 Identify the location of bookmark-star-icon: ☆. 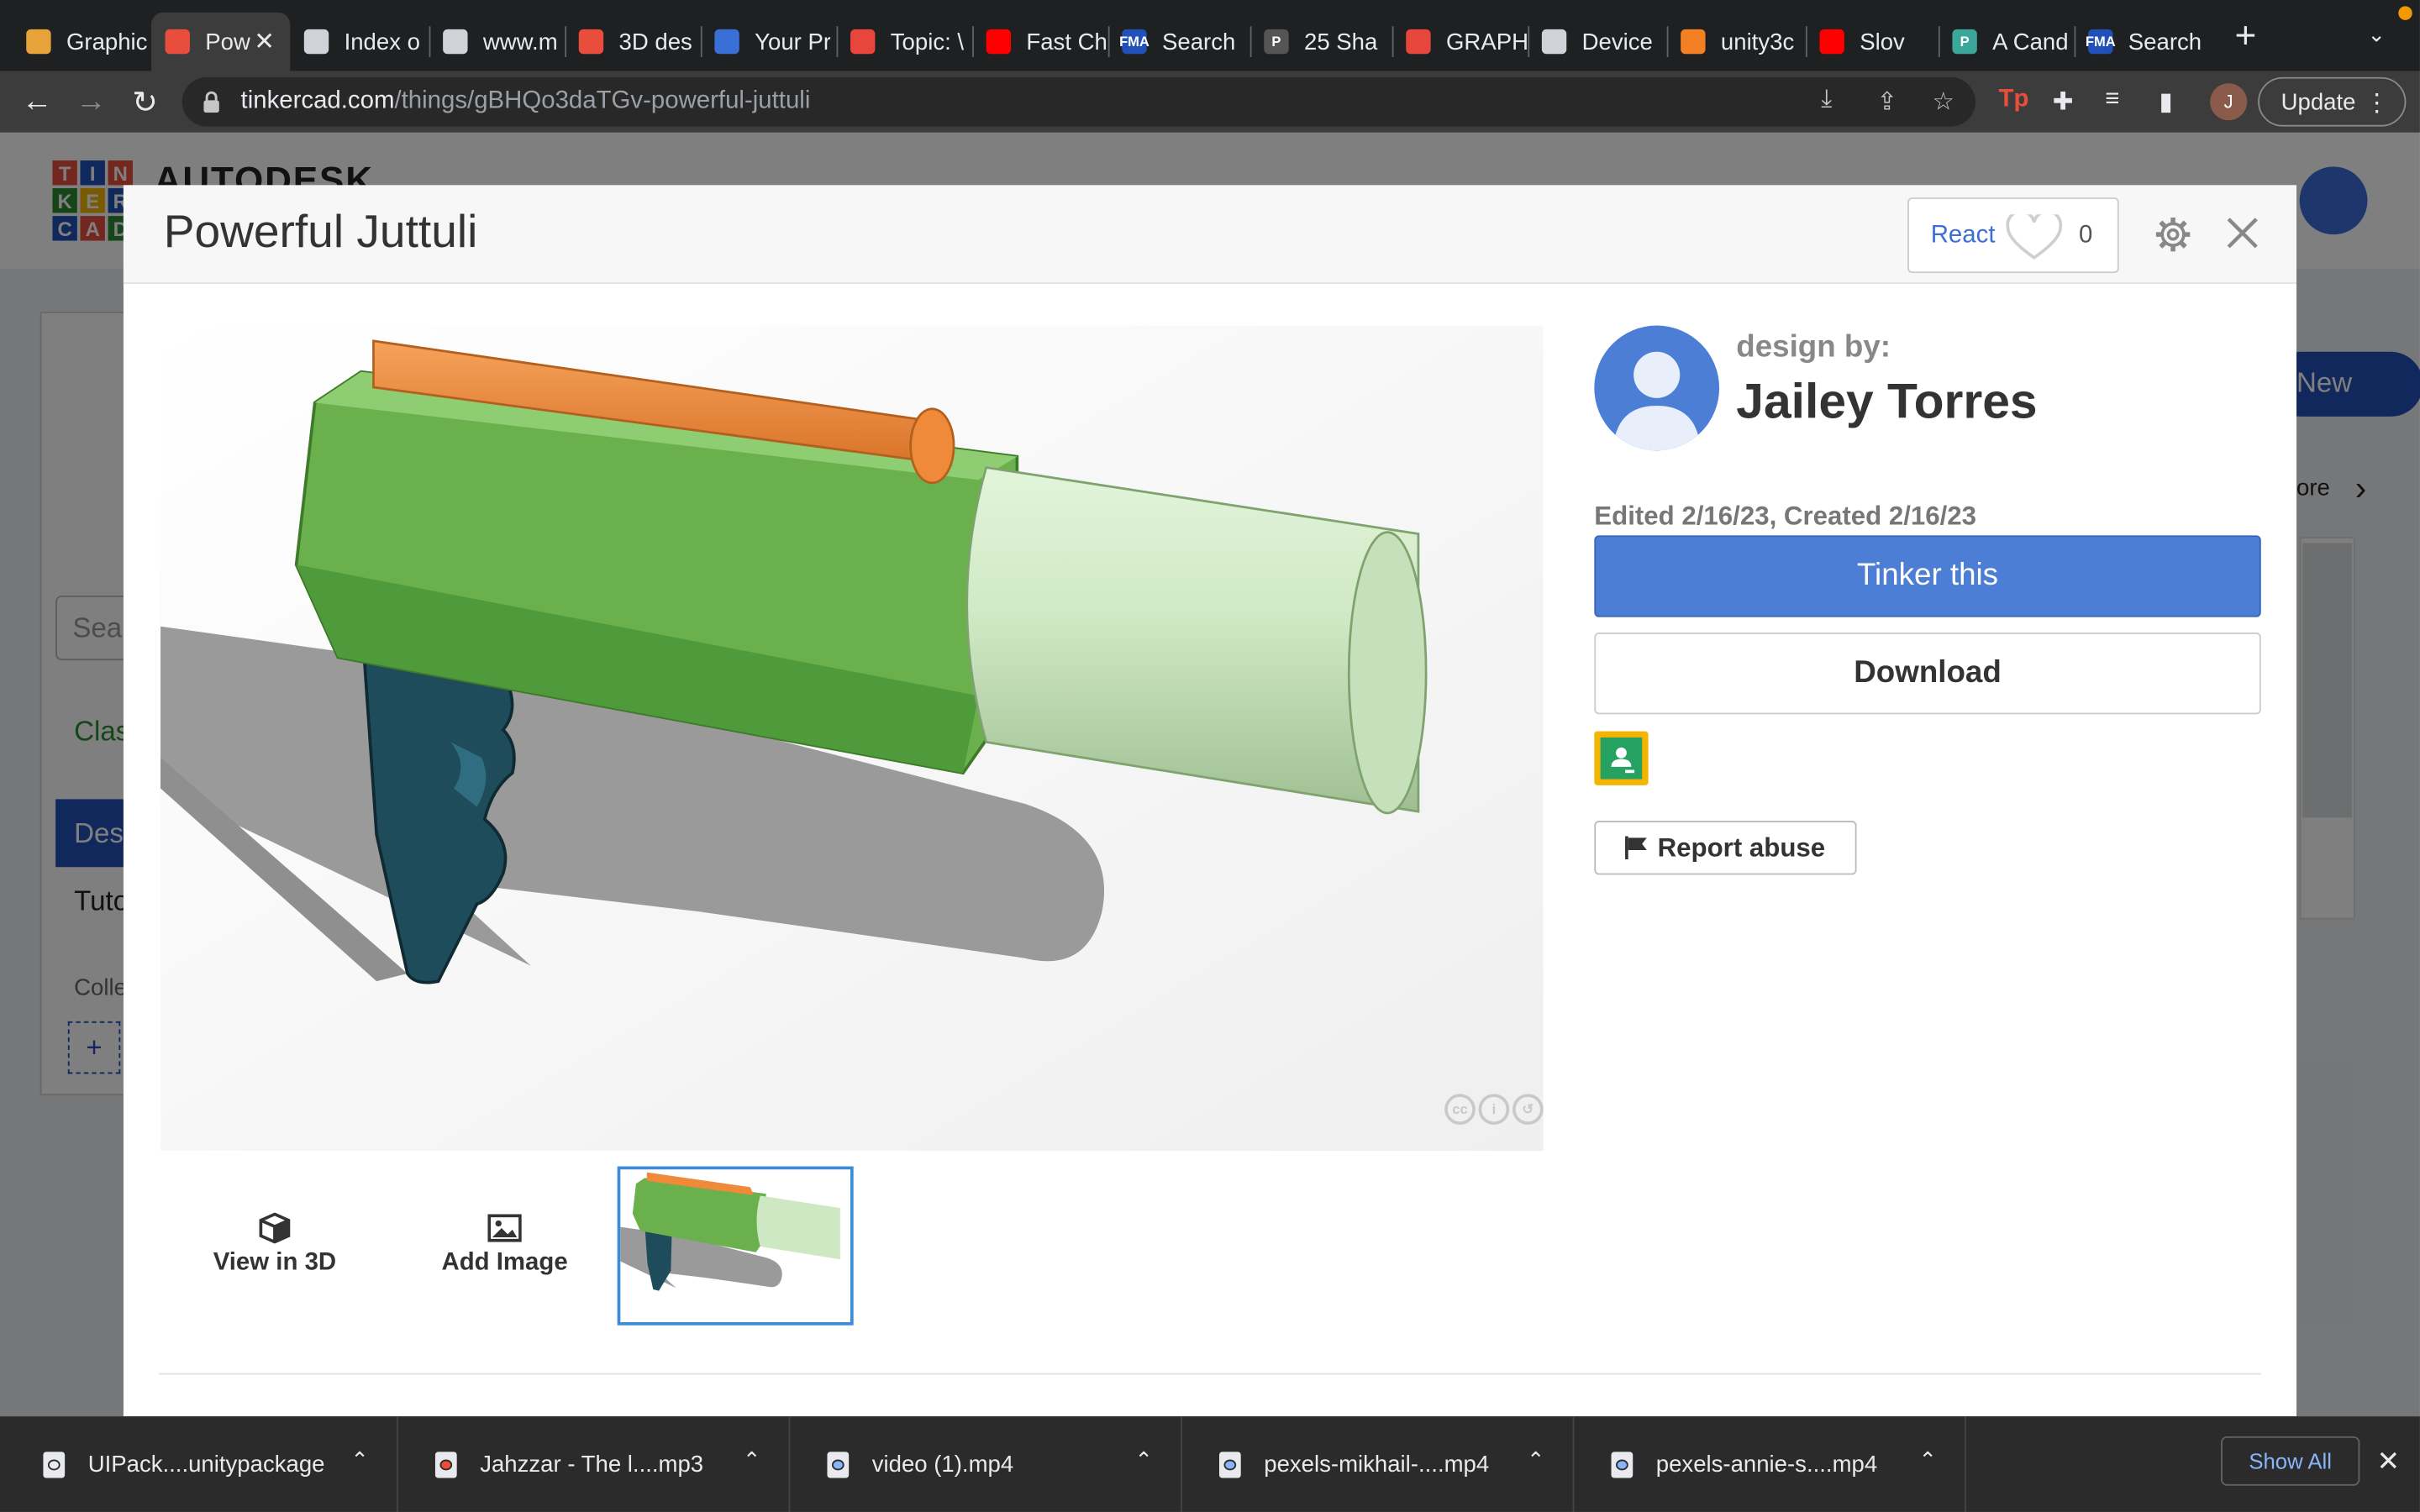
(1943, 102).